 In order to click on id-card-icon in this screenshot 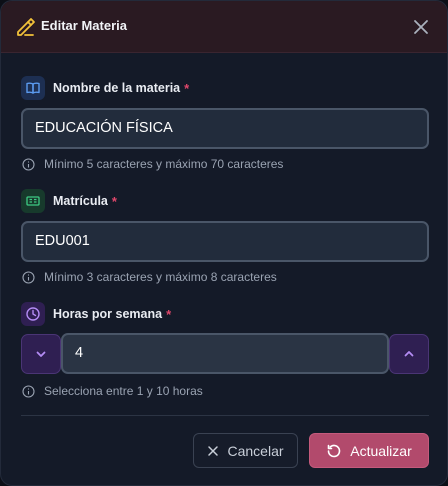, I will do `click(33, 201)`.